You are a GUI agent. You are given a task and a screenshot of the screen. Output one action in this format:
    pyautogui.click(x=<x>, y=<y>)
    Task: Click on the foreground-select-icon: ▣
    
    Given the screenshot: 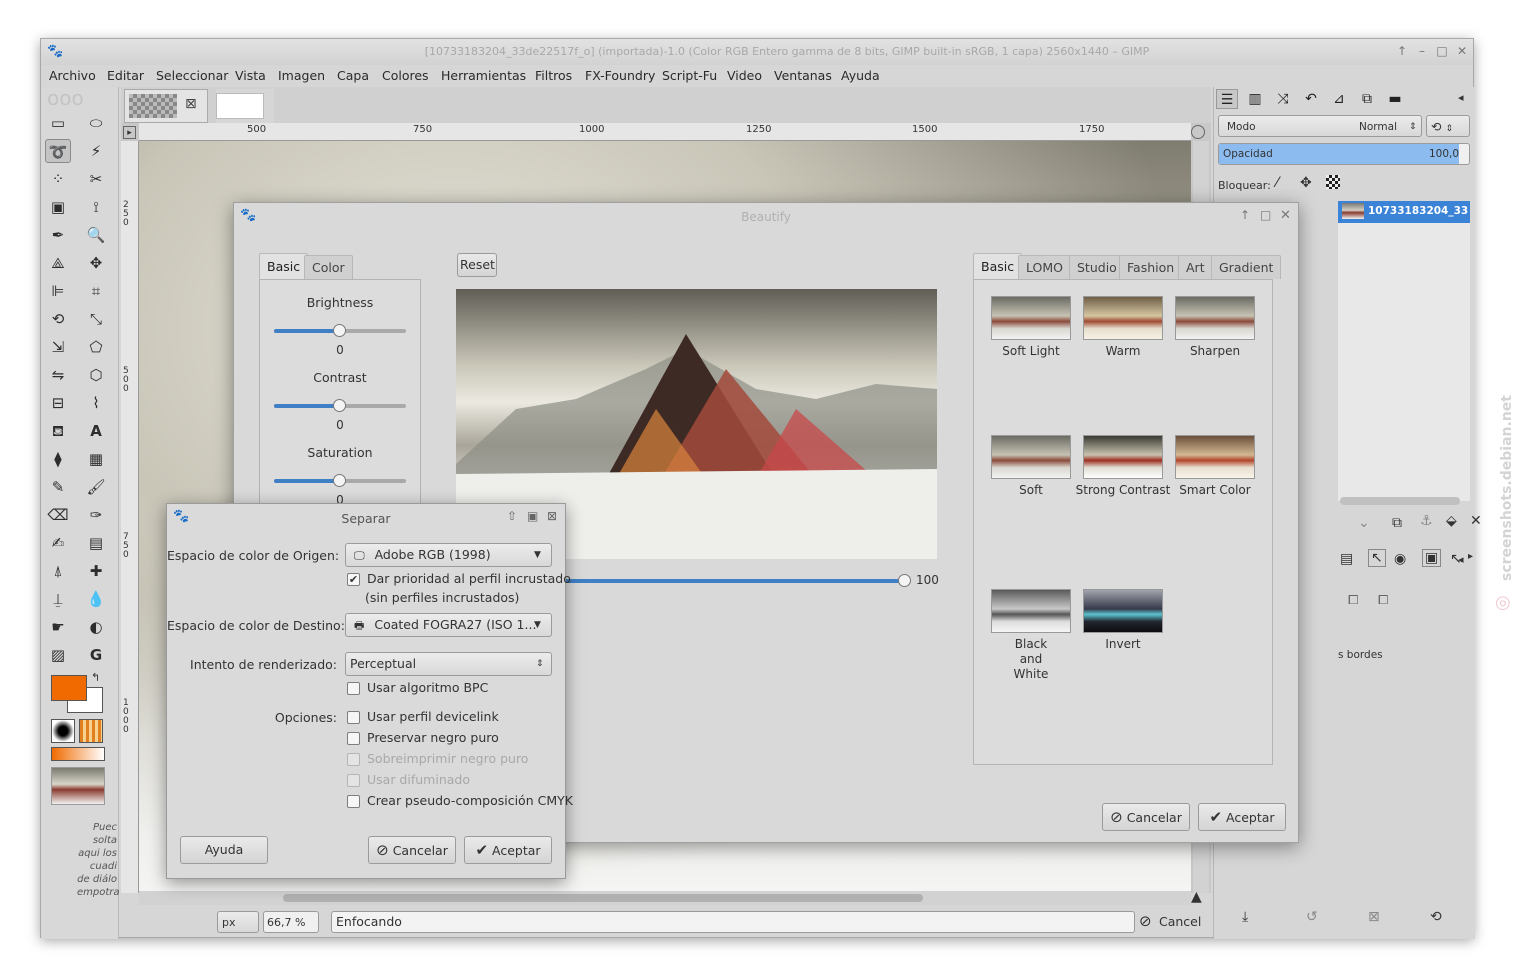 What is the action you would take?
    pyautogui.click(x=58, y=207)
    